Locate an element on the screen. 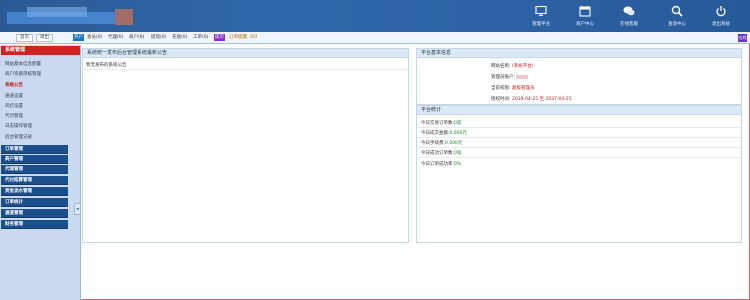  top-header: 管理平台 商户中心 在线客服 查询中心 退出系统 is located at coordinates (375, 16).